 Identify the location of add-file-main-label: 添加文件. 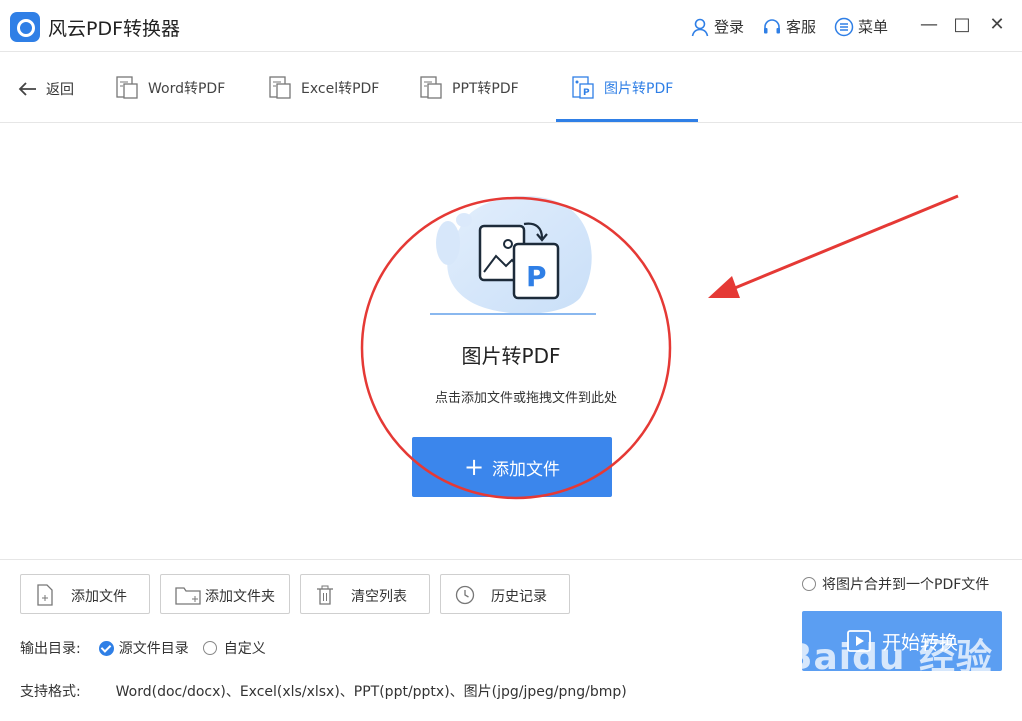
(526, 469).